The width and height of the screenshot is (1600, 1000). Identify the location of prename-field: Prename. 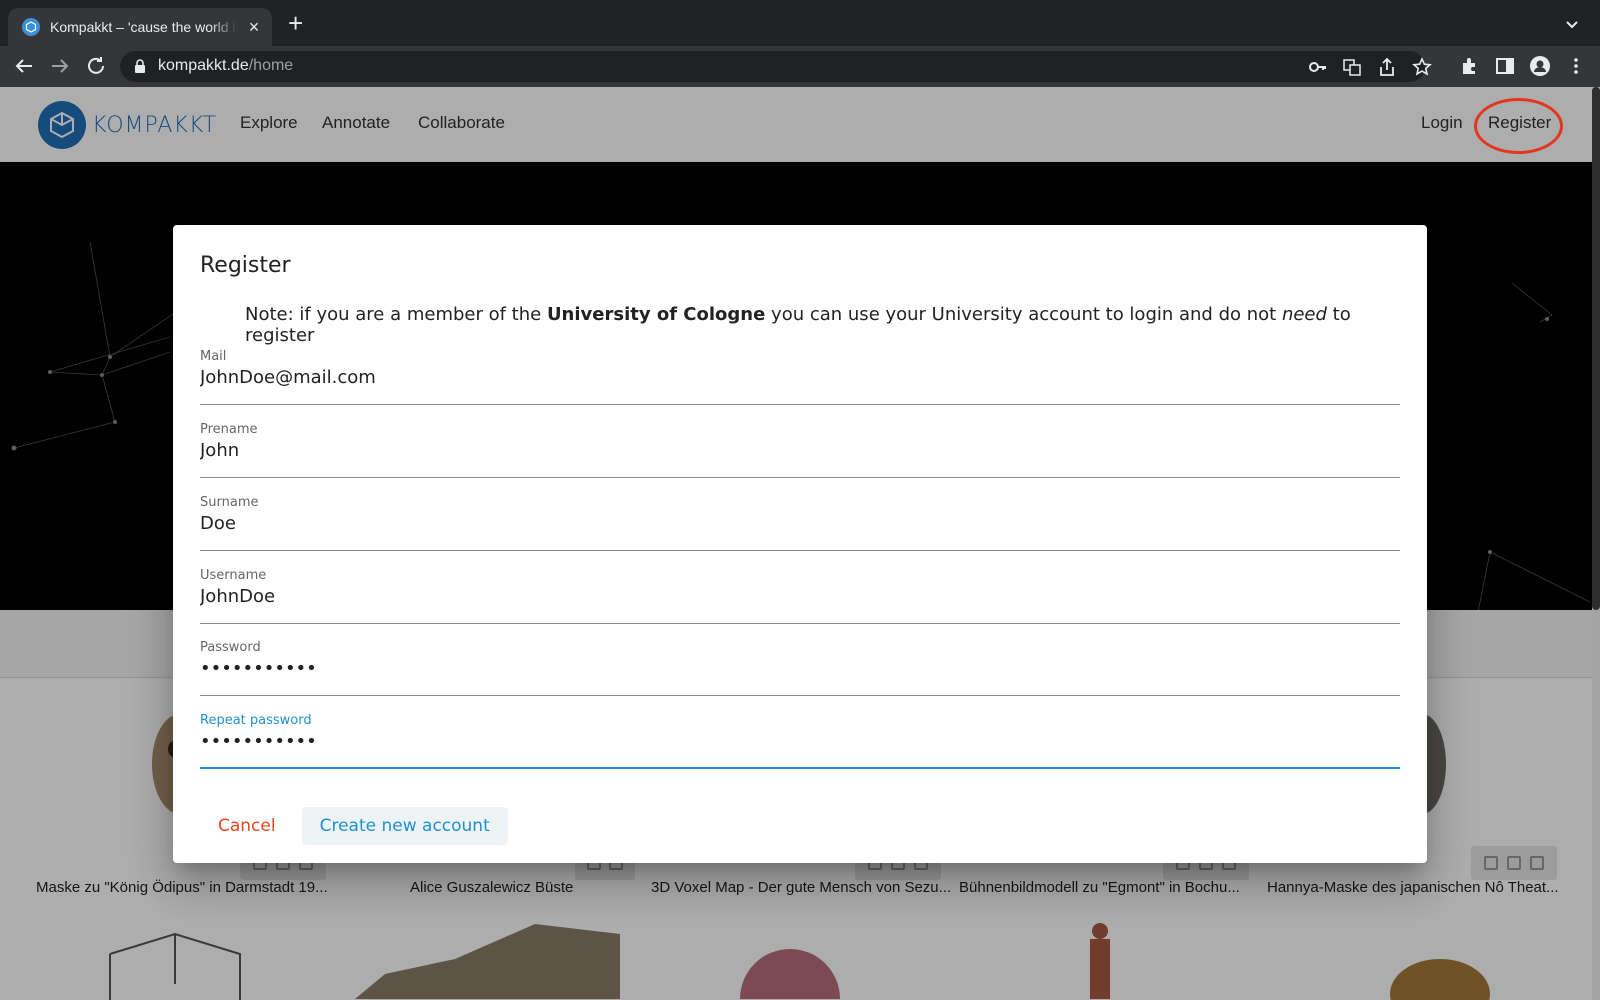
(800, 450).